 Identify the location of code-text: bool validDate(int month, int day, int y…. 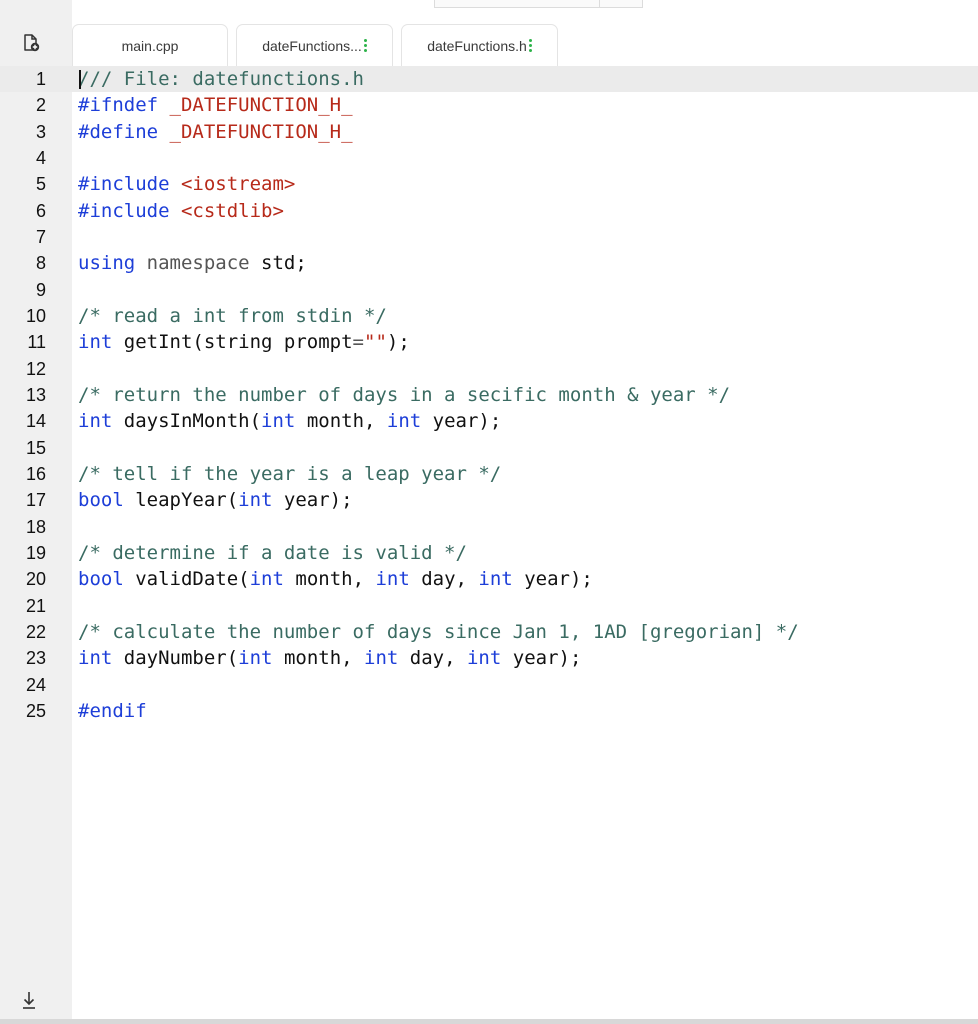
(335, 579).